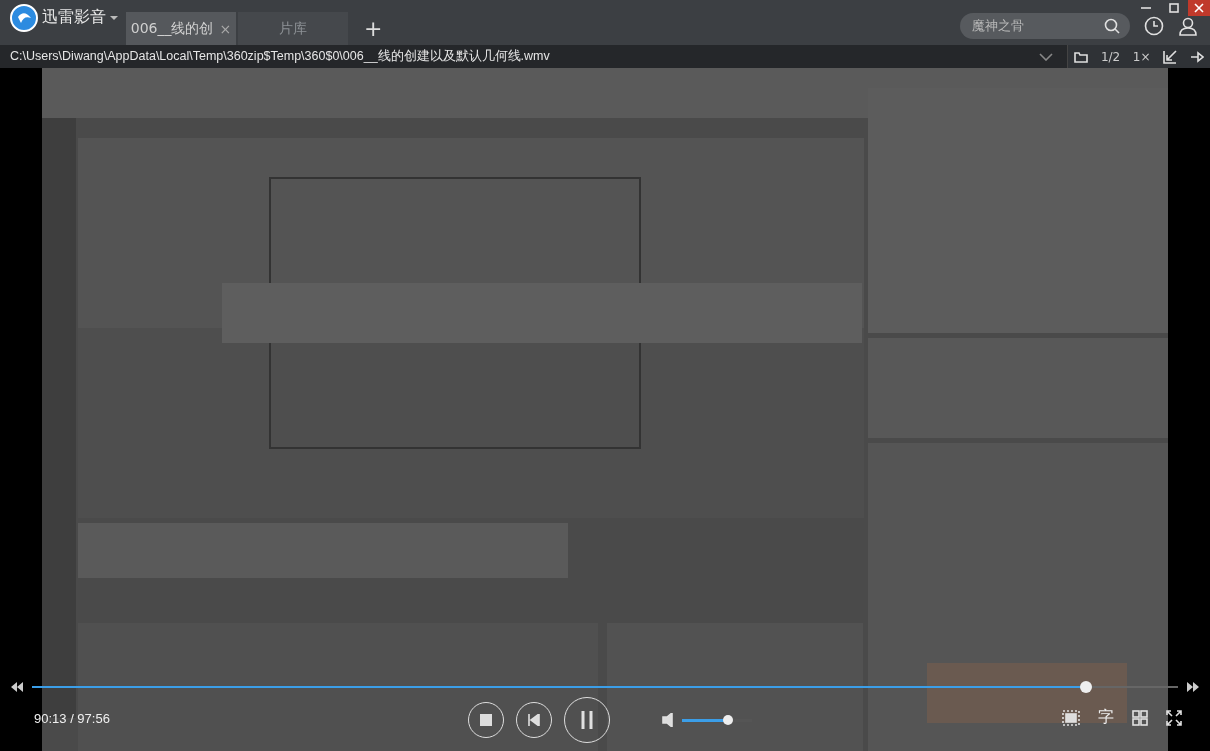  Describe the element at coordinates (225, 28) in the screenshot. I see `tab-close-button: ×` at that location.